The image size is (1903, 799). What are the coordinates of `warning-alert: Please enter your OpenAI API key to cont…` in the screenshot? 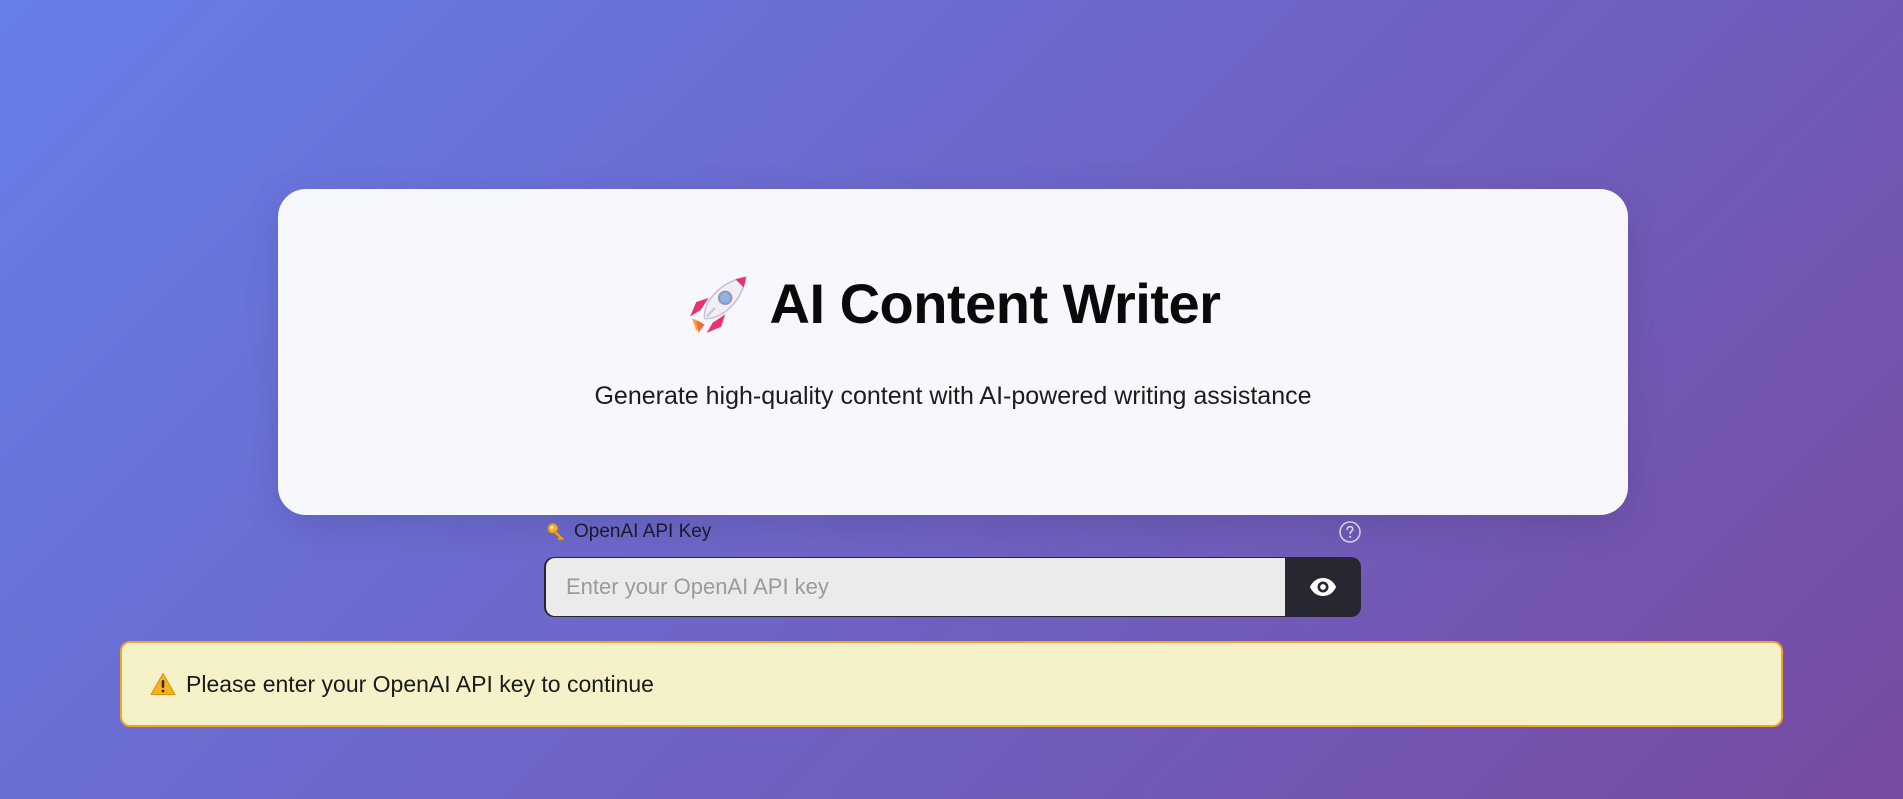 It's located at (951, 684).